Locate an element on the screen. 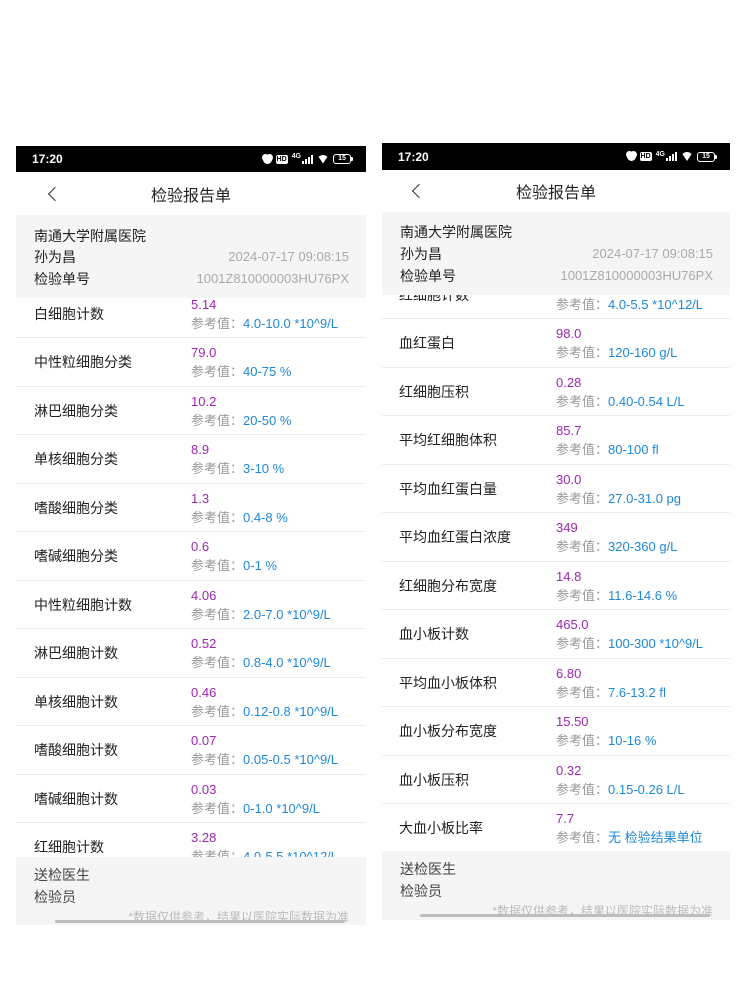  result-row: 嗜酸细胞计数 0.07 参考值：0.05-0.5 *10^9/L is located at coordinates (191, 750).